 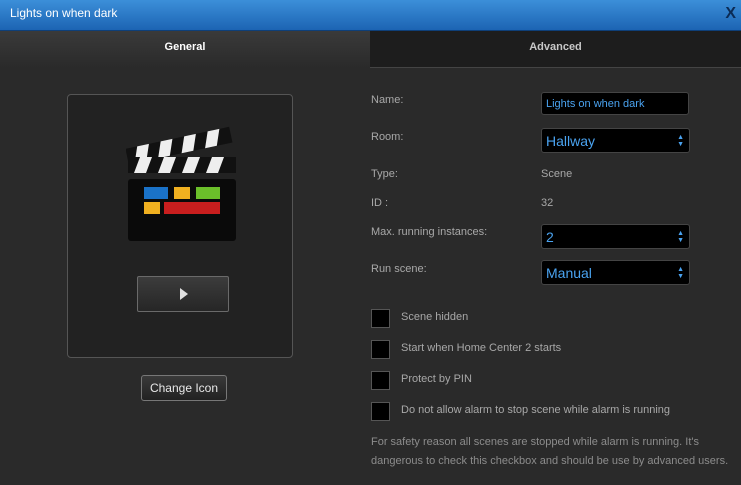 What do you see at coordinates (380, 318) in the screenshot?
I see `scene-hidden-checkbox` at bounding box center [380, 318].